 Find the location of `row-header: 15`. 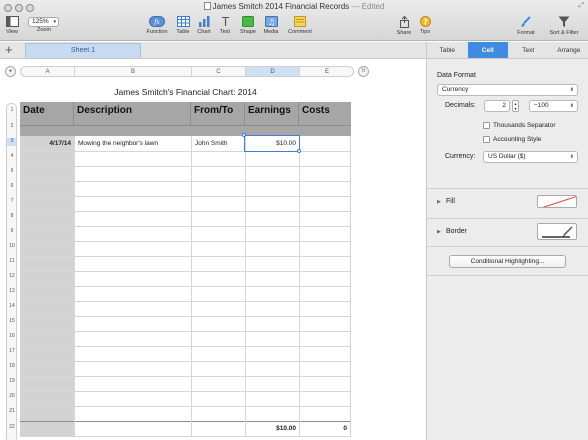

row-header: 15 is located at coordinates (11, 321).